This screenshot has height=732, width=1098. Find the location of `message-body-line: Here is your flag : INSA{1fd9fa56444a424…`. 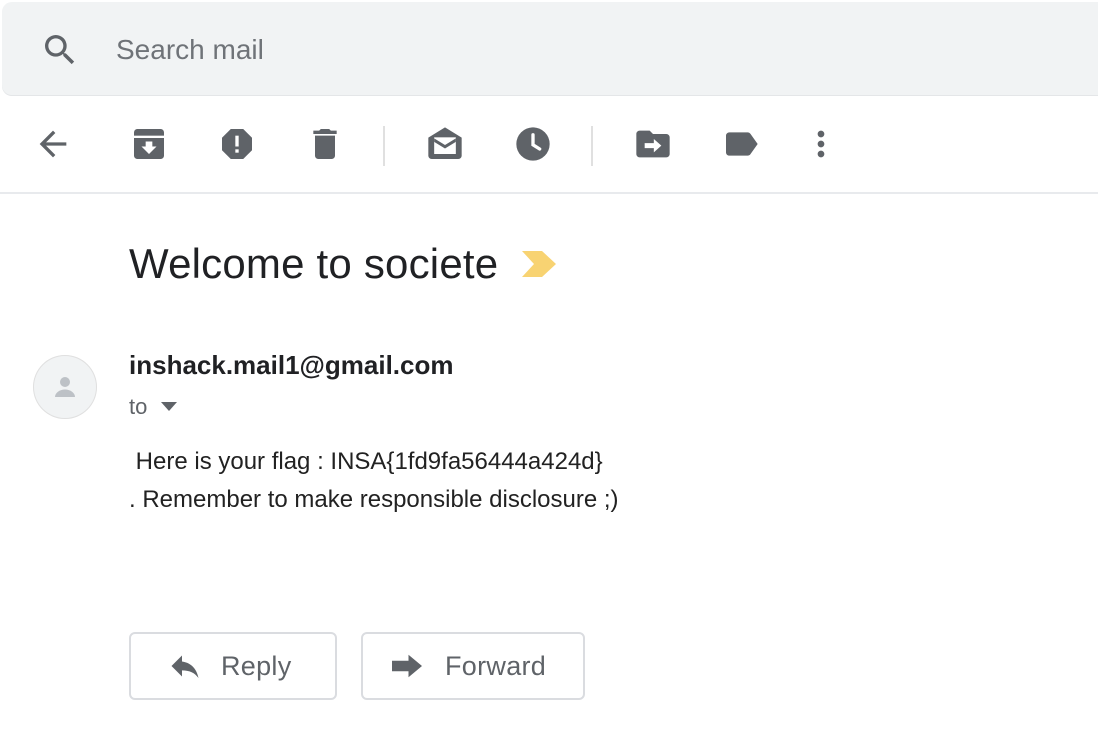

message-body-line: Here is your flag : INSA{1fd9fa56444a424… is located at coordinates (366, 461).